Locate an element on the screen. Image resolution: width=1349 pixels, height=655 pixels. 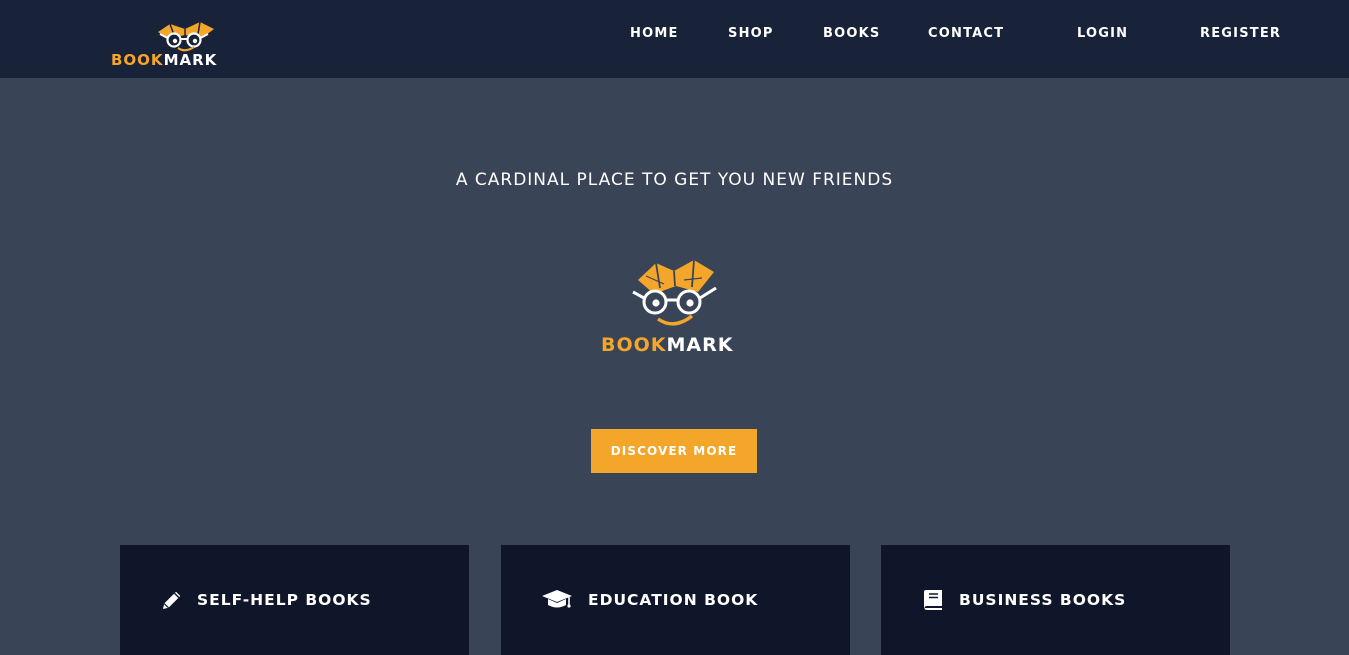
brand-logo: BOOKMARK is located at coordinates (185, 45).